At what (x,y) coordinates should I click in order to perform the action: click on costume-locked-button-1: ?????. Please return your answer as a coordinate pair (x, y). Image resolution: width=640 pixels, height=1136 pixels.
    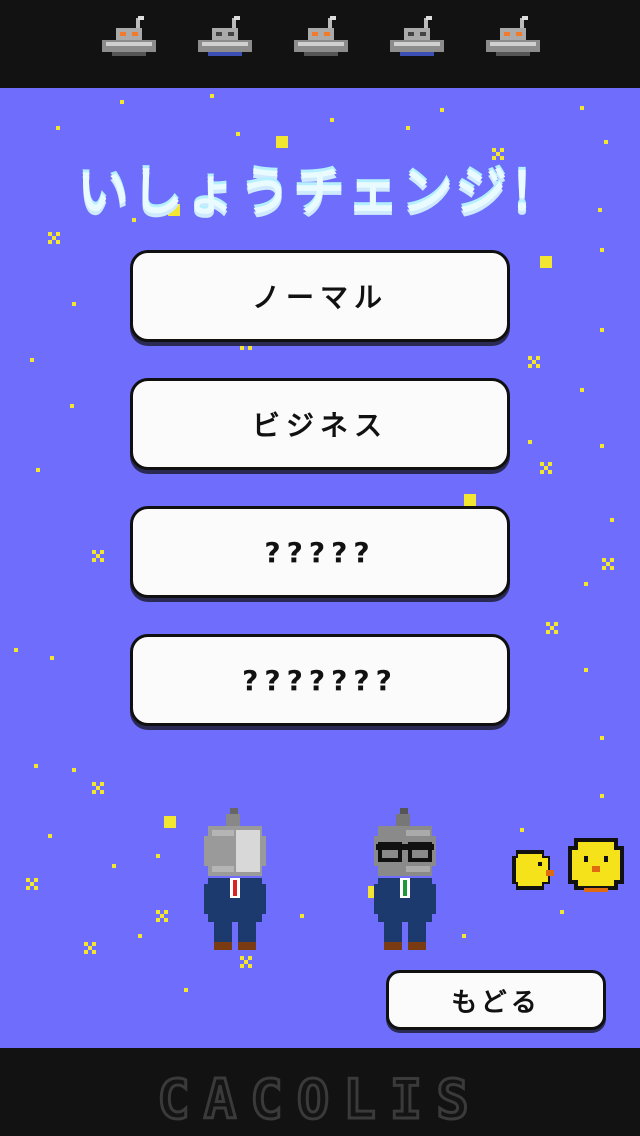
    Looking at the image, I should click on (320, 552).